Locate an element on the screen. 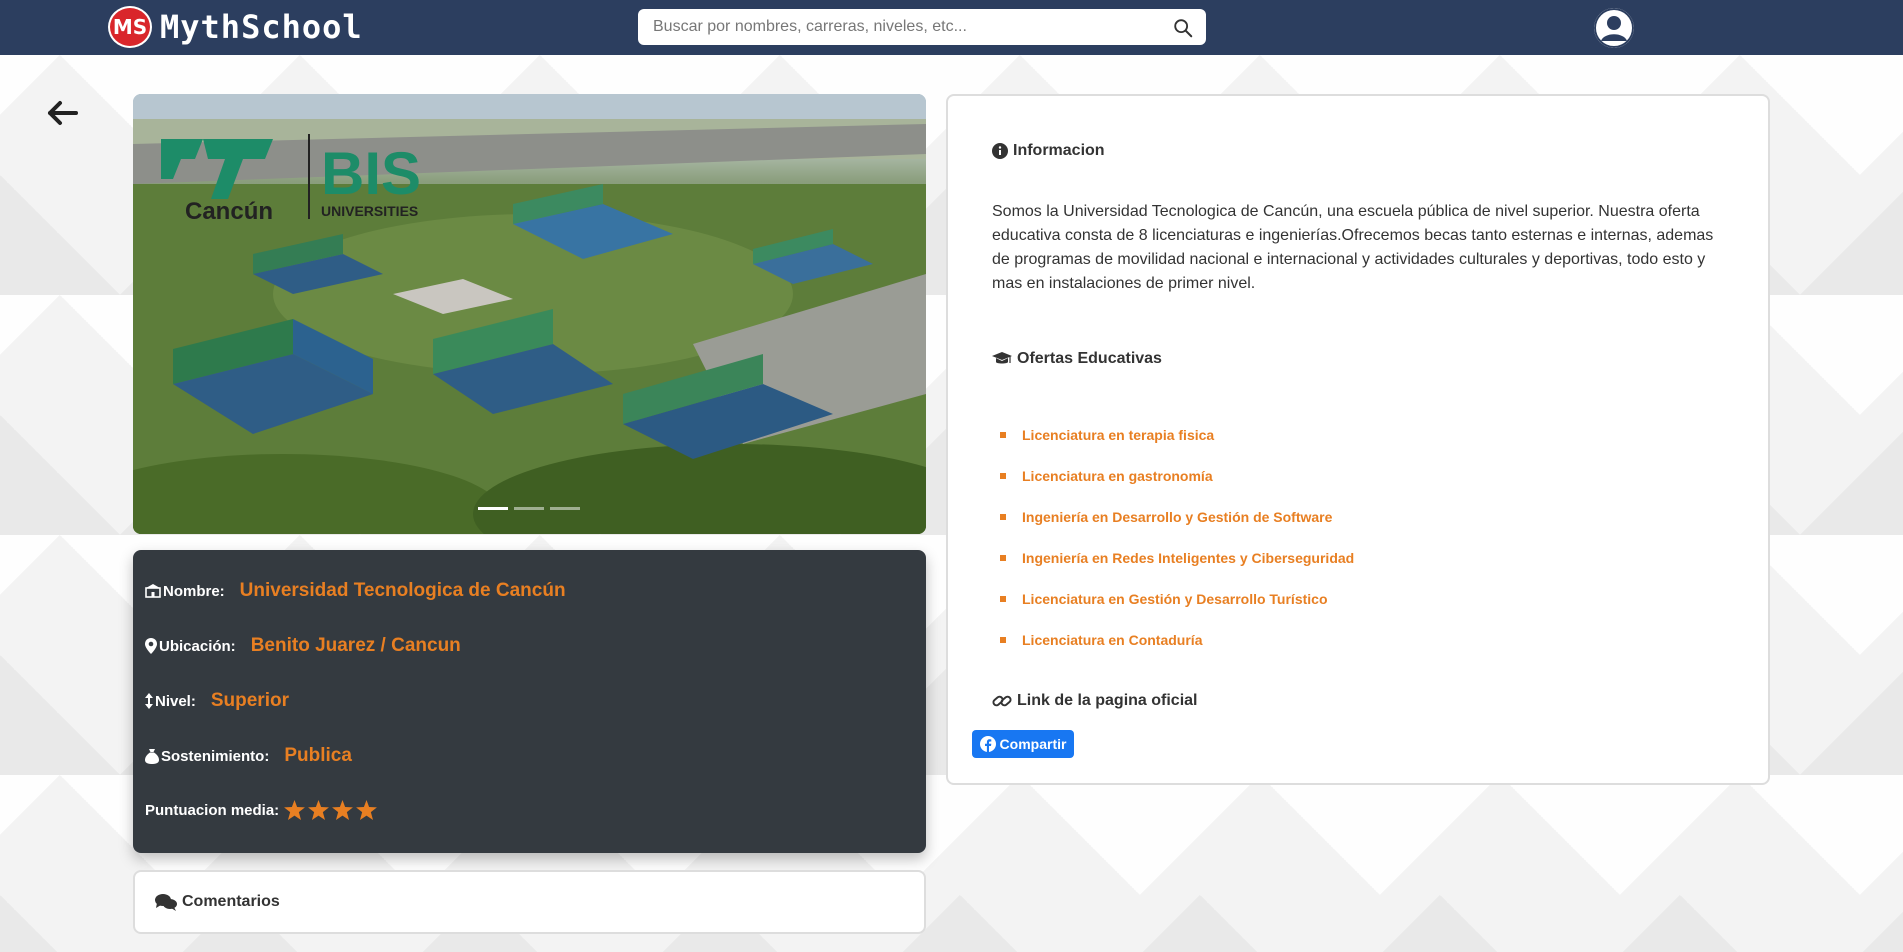 The height and width of the screenshot is (952, 1903). facebook-share-button: Compartir is located at coordinates (1023, 744).